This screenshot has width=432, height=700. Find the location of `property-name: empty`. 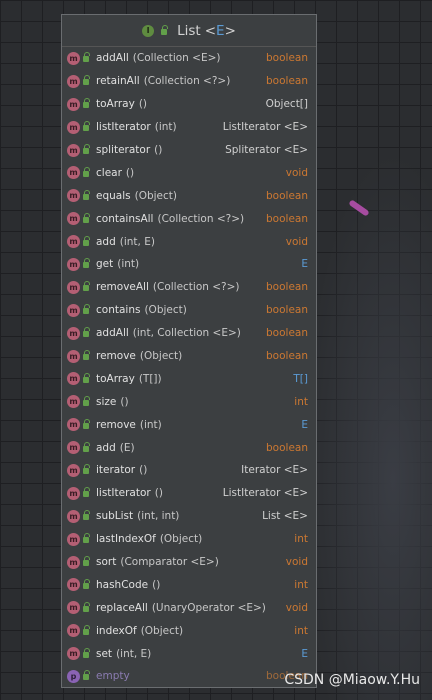

property-name: empty is located at coordinates (113, 676).